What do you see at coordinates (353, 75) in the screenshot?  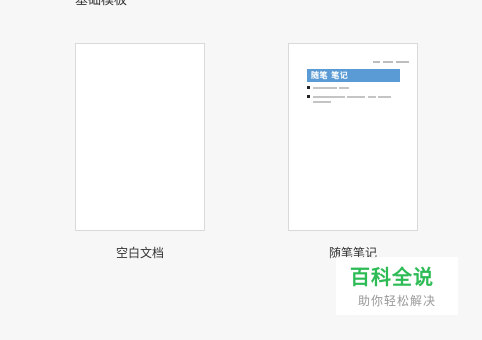 I see `thumbnail-title-bar: 随笔 笔记` at bounding box center [353, 75].